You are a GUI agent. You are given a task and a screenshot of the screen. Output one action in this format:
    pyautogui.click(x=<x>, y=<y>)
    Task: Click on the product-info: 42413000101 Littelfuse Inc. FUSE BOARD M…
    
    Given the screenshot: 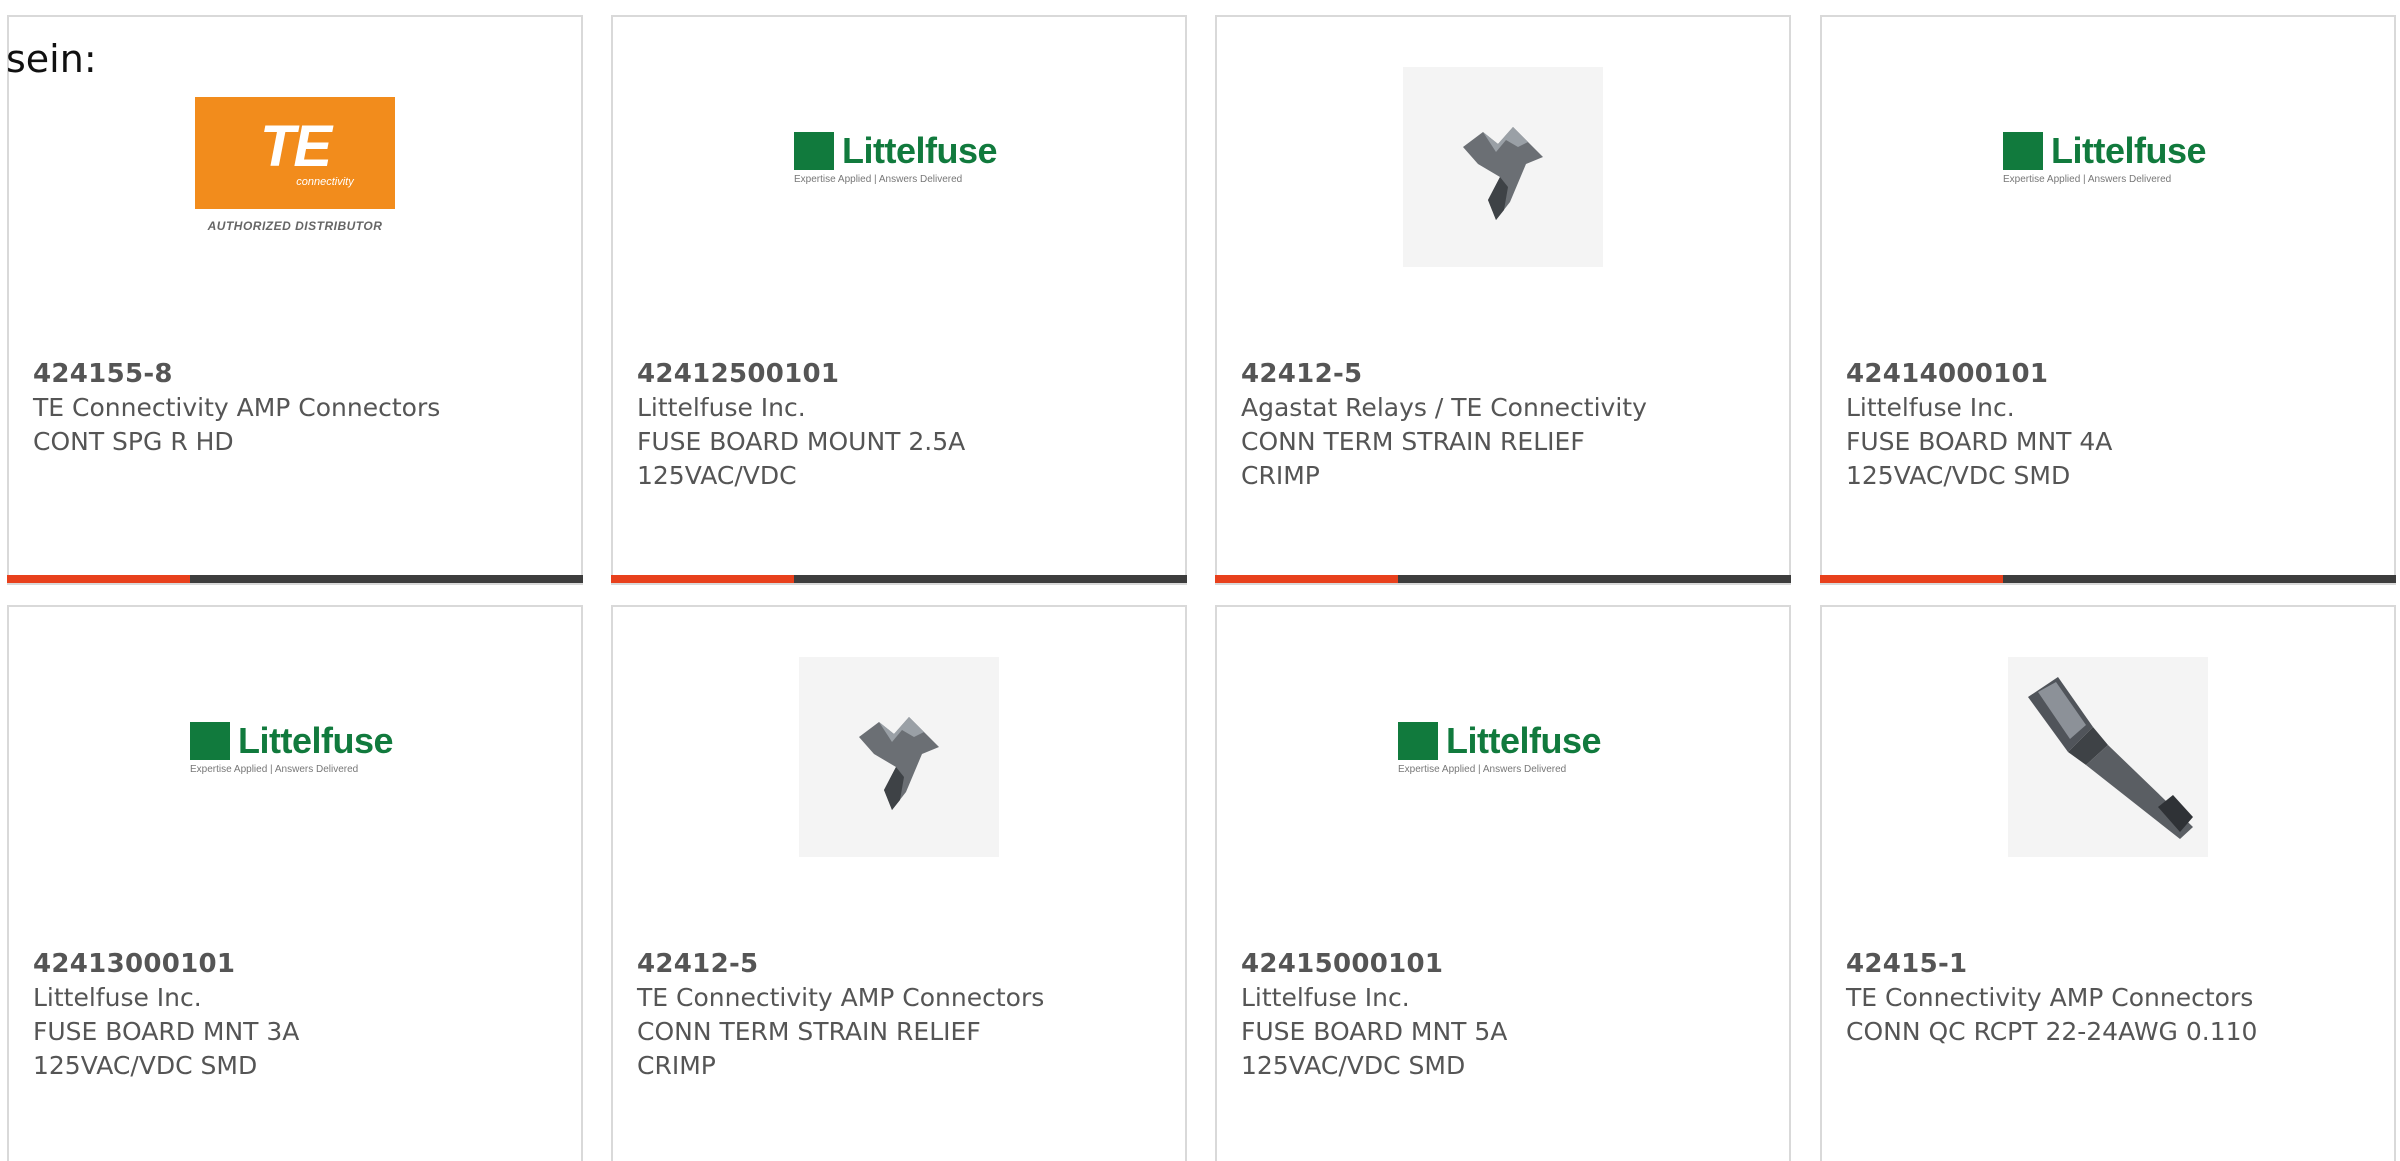 What is the action you would take?
    pyautogui.click(x=297, y=1015)
    